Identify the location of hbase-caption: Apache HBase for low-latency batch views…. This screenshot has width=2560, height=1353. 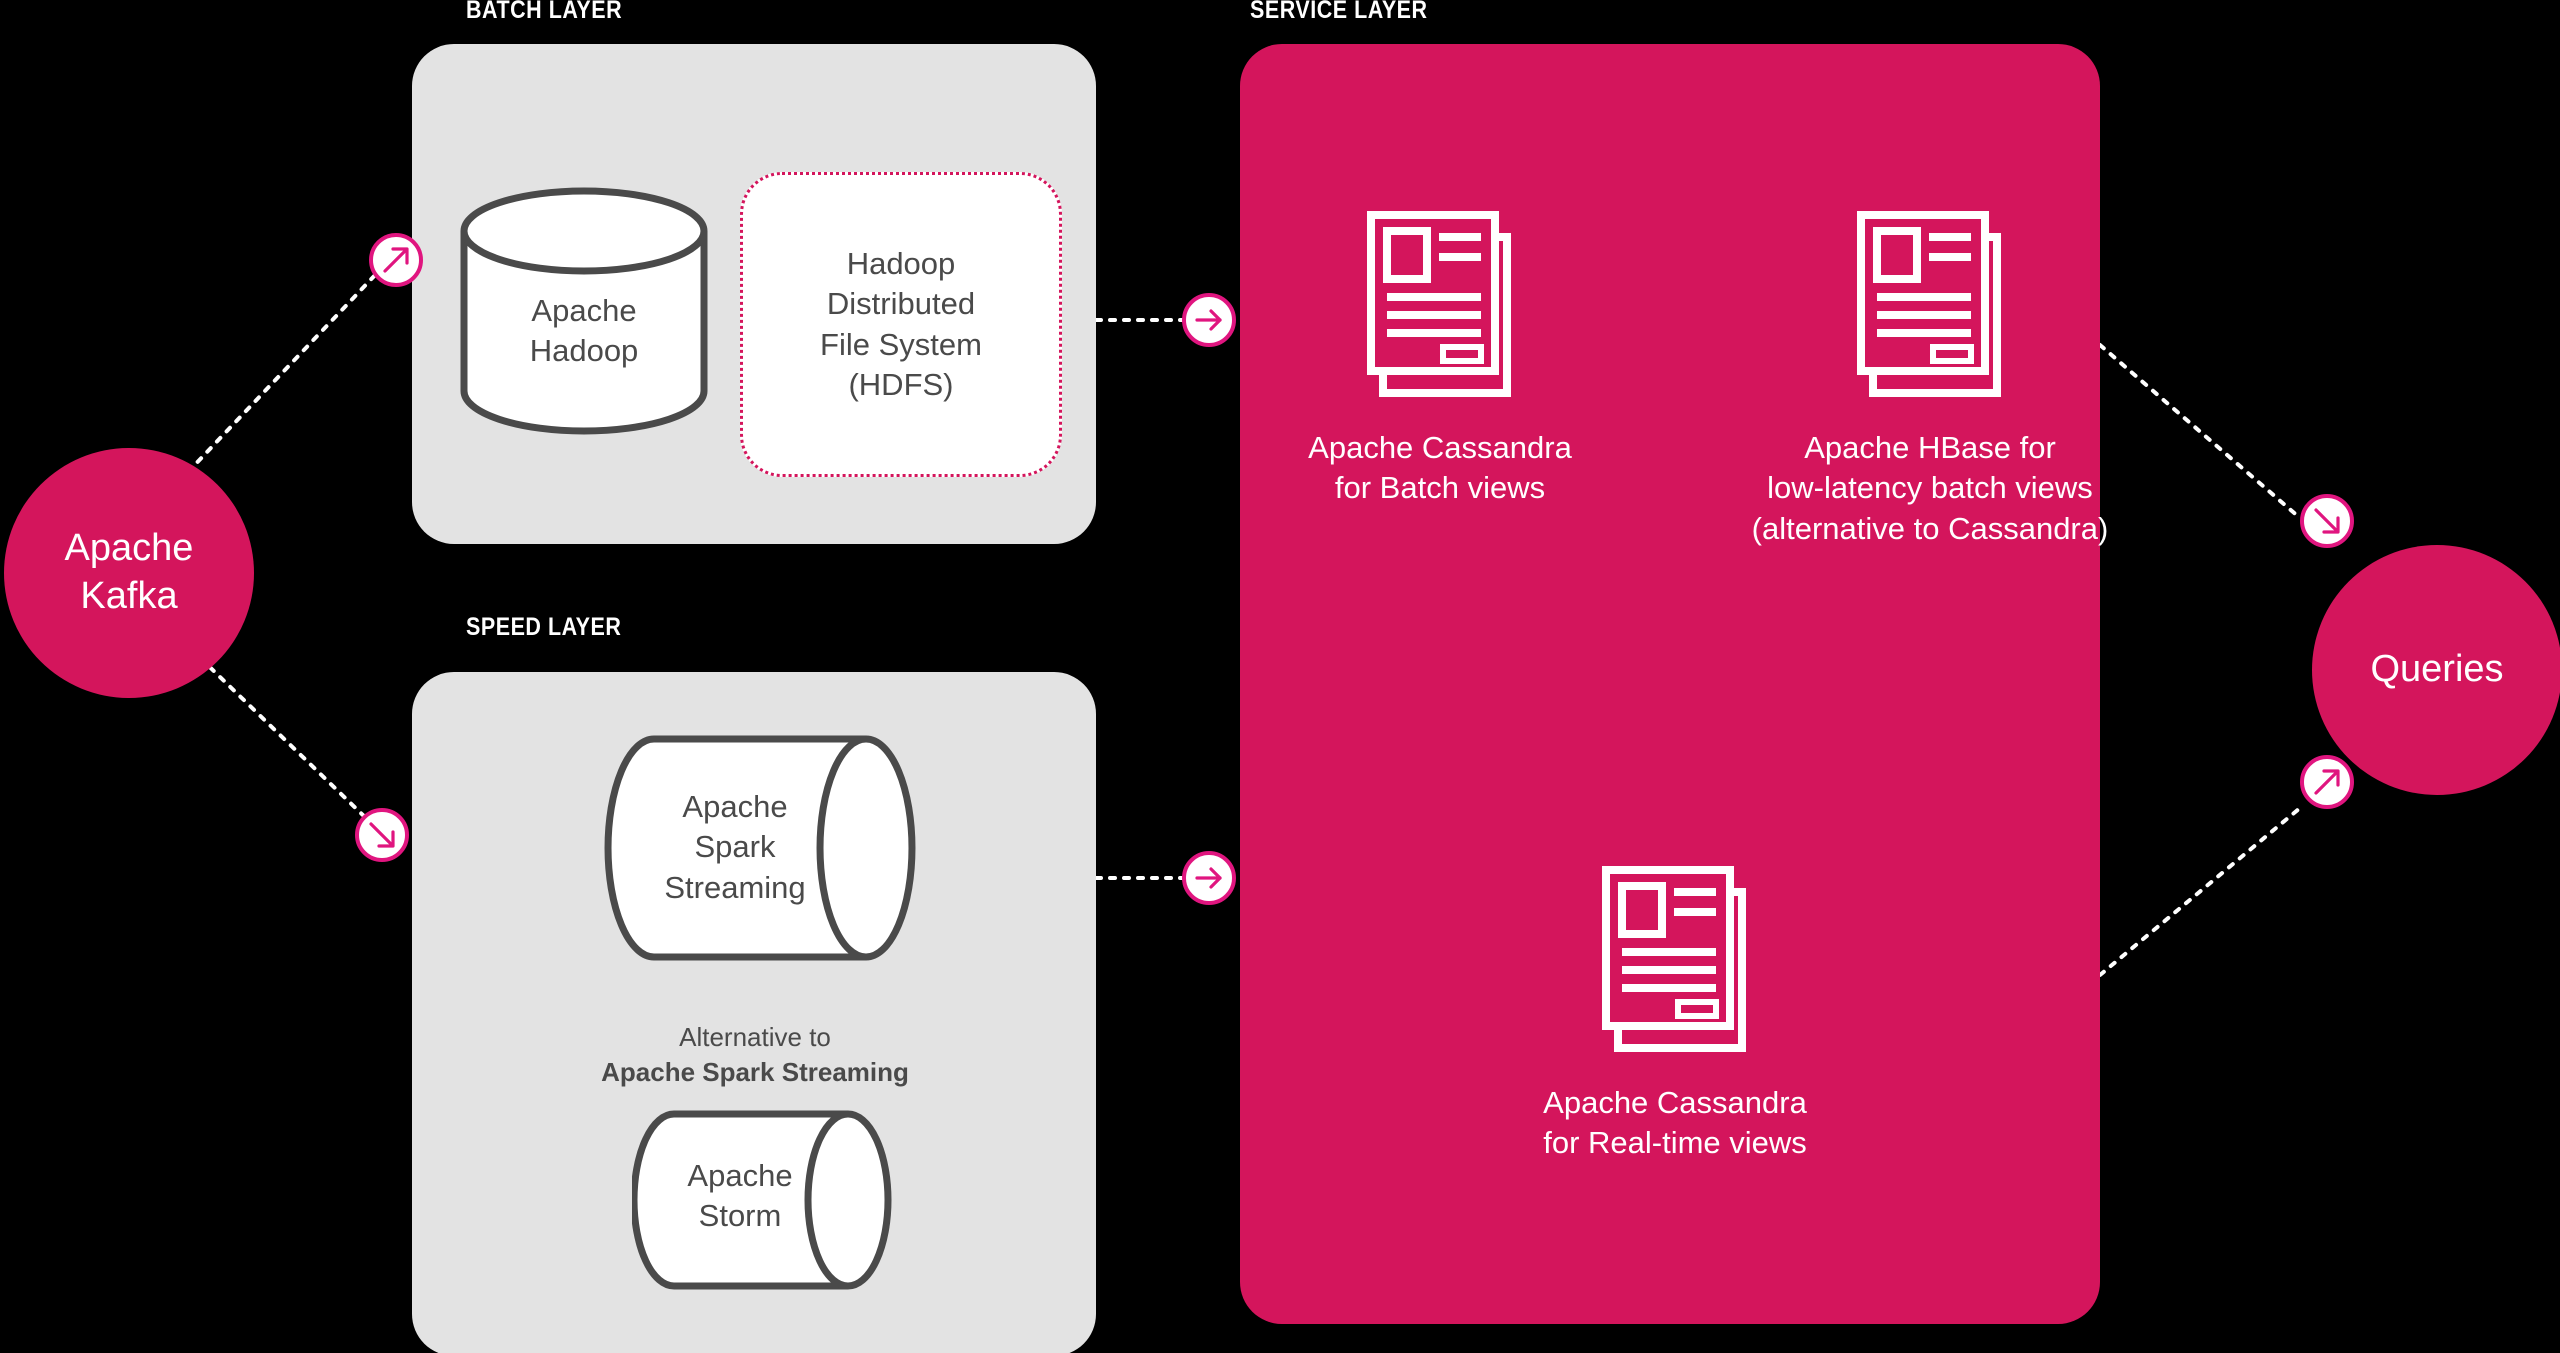
(1930, 488).